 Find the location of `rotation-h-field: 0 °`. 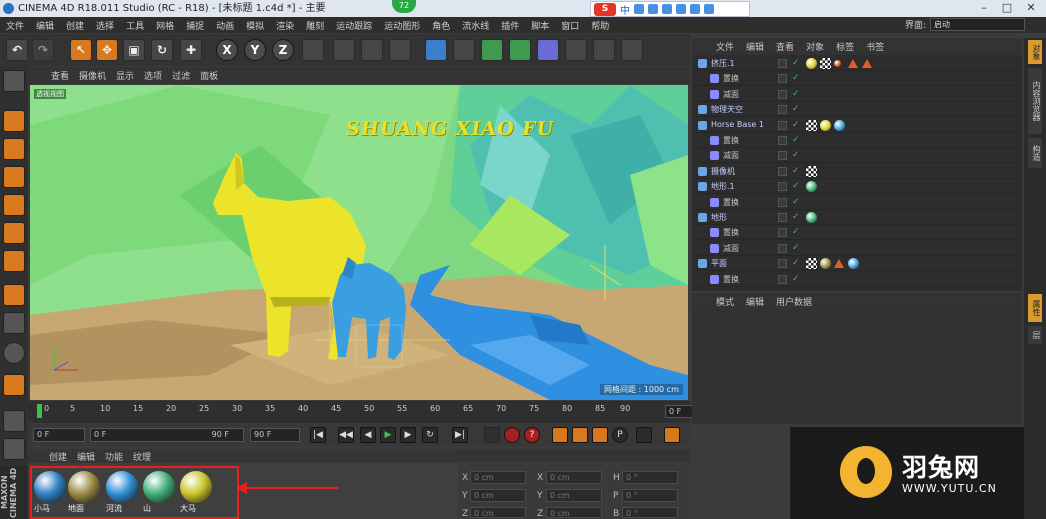

rotation-h-field: 0 ° is located at coordinates (650, 477).